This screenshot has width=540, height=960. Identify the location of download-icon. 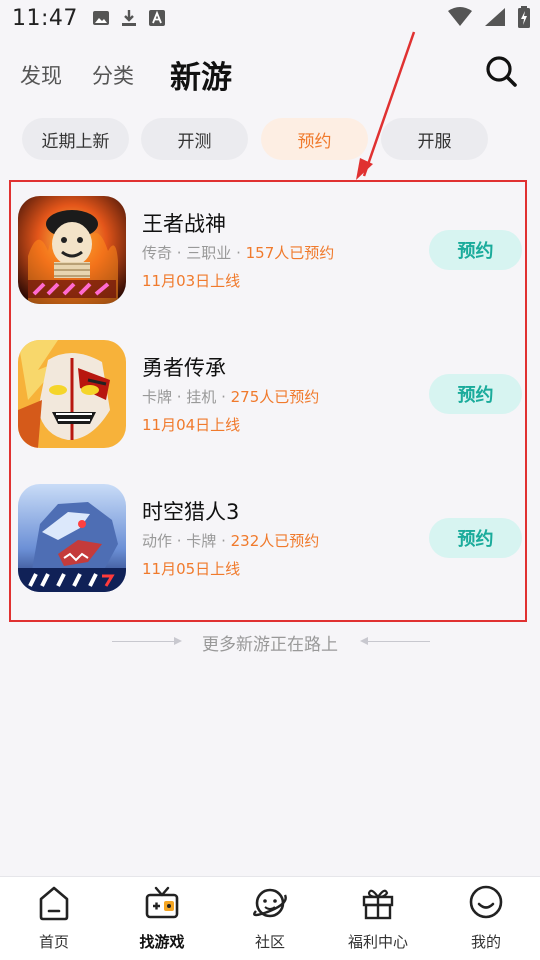
(128, 18).